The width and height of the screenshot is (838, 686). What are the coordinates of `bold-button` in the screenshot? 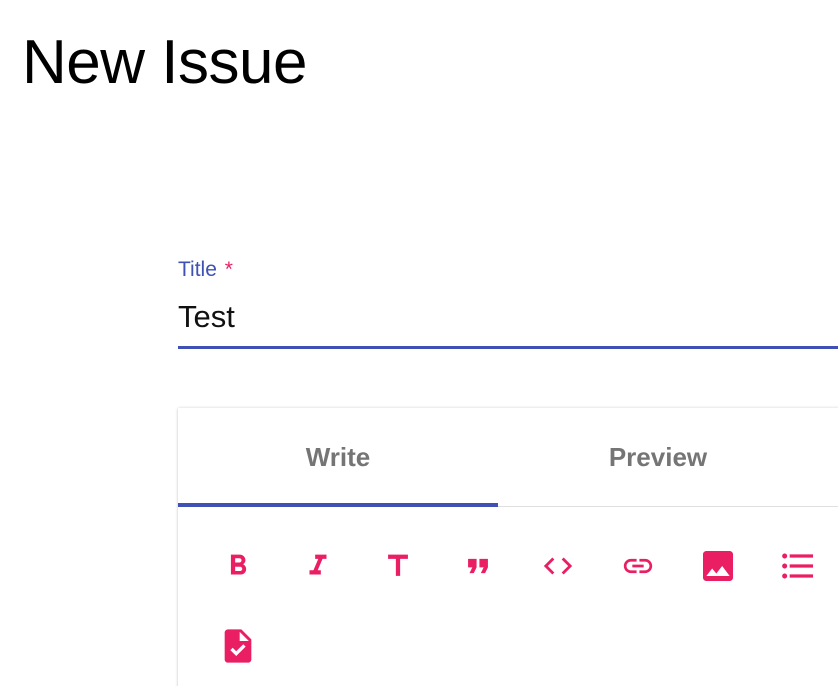 It's located at (238, 566).